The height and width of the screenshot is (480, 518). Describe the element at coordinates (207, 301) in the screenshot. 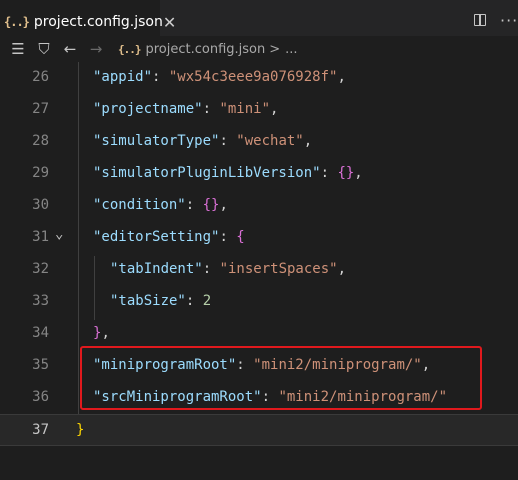

I see `code-token: 2` at that location.